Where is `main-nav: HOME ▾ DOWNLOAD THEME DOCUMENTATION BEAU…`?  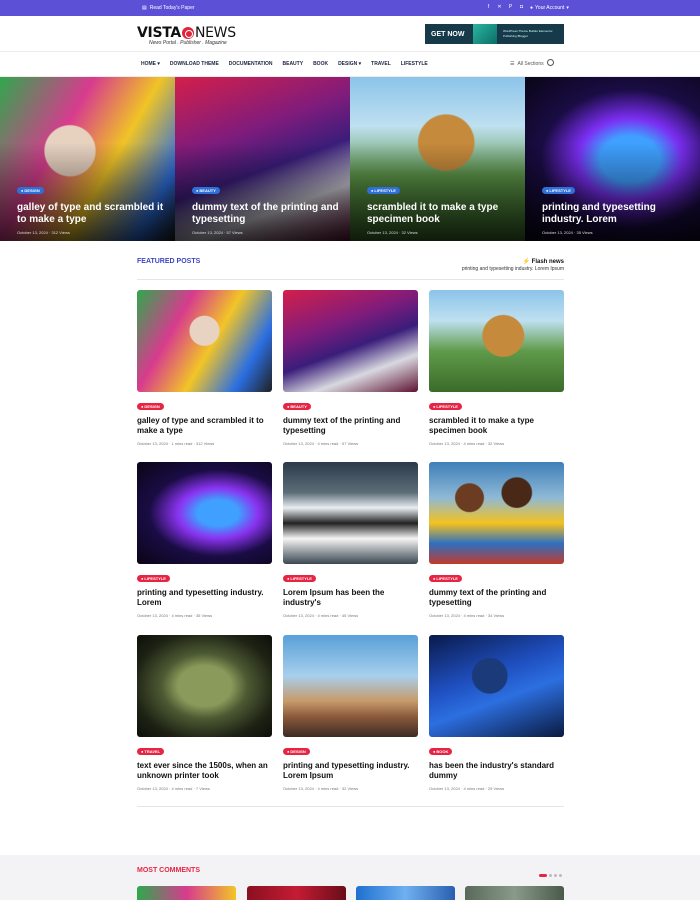
main-nav: HOME ▾ DOWNLOAD THEME DOCUMENTATION BEAU… is located at coordinates (350, 64).